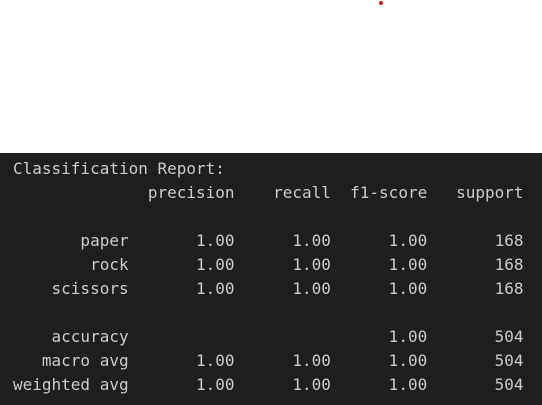  What do you see at coordinates (268, 336) in the screenshot?
I see `report-row-accuracy: accuracy 1.00 504` at bounding box center [268, 336].